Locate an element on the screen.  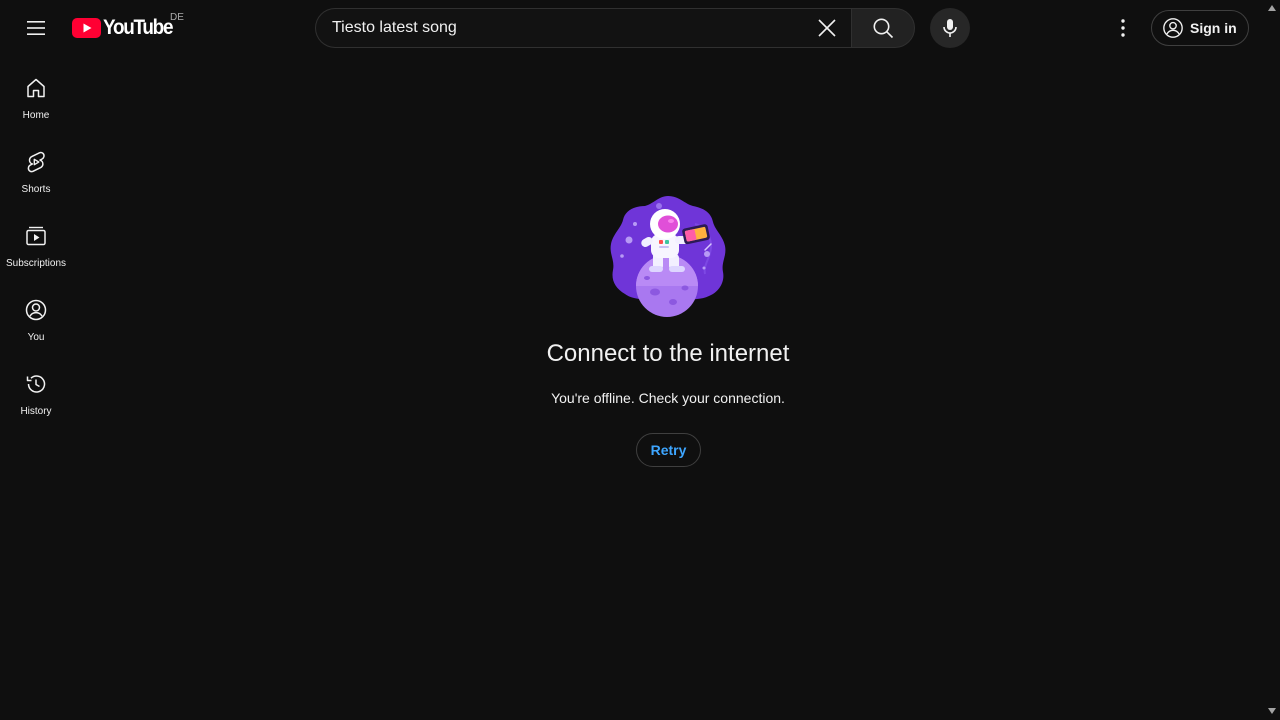
sidebar-item-label: You is located at coordinates (36, 337).